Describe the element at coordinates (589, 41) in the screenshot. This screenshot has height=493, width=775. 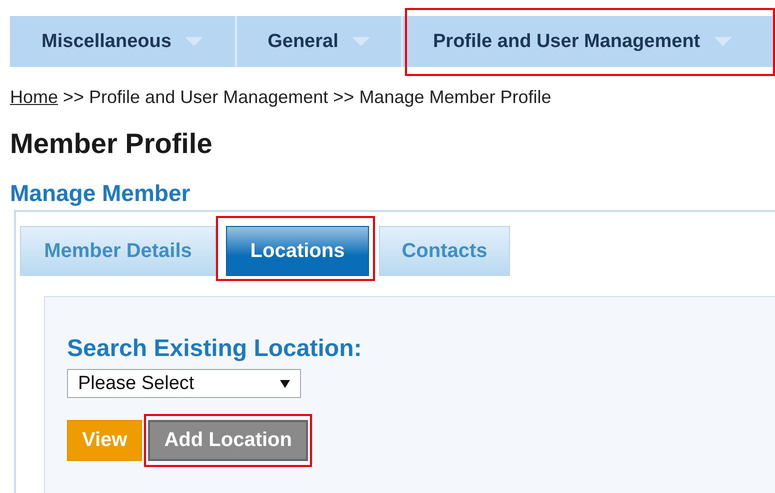
I see `menu-item: Profile and User Management` at that location.